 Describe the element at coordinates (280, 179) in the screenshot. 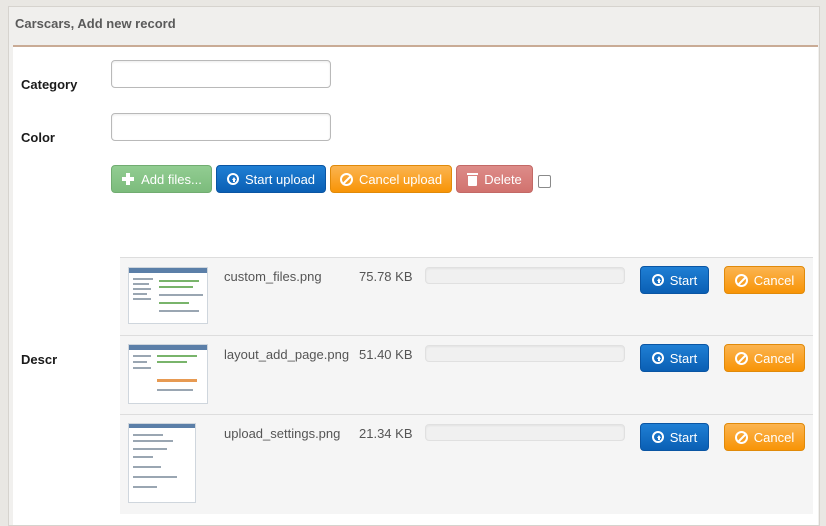

I see `start-upload-label: Start upload` at that location.